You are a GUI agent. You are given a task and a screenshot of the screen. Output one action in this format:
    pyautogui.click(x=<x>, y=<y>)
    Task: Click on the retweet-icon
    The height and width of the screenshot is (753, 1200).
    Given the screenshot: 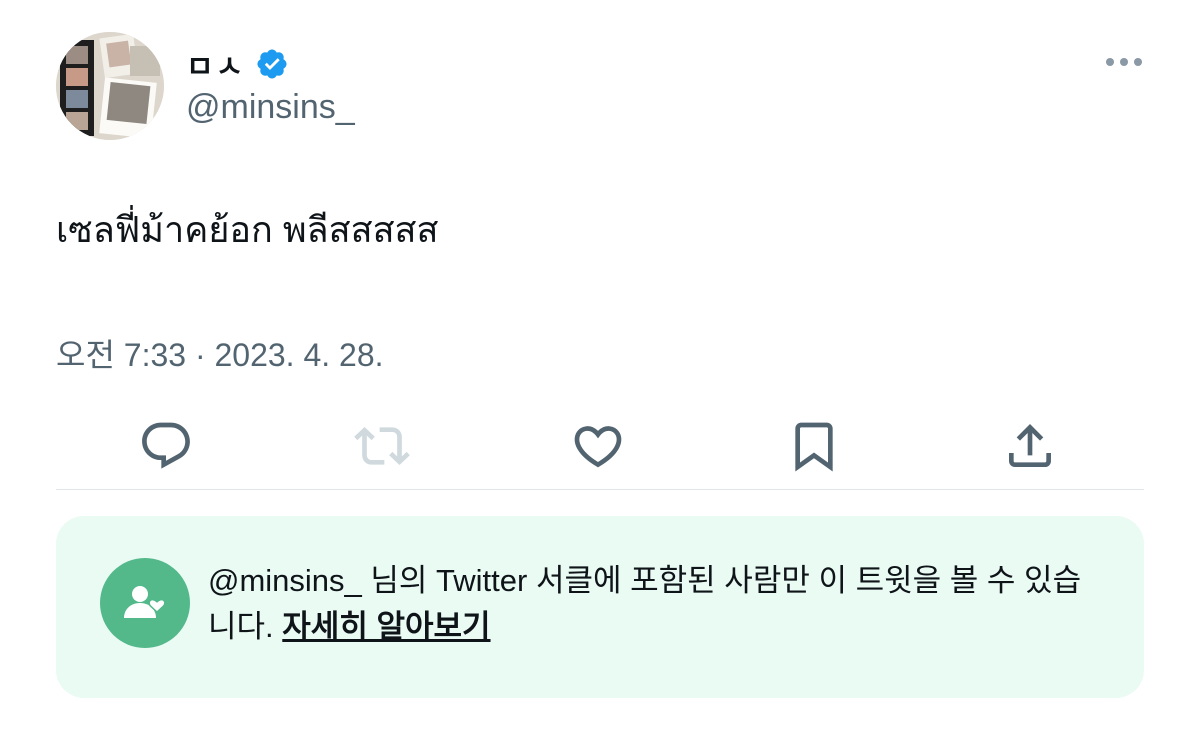 What is the action you would take?
    pyautogui.click(x=382, y=446)
    